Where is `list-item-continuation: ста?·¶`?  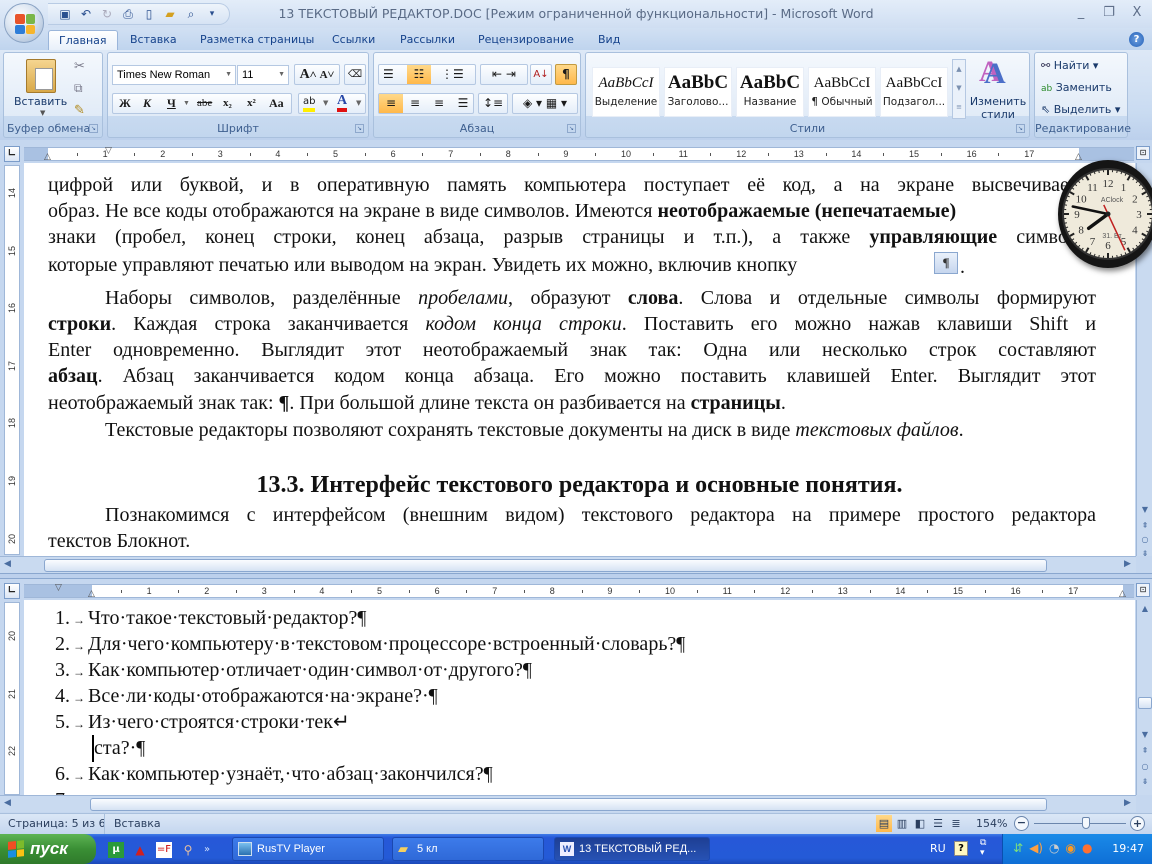 list-item-continuation: ста?·¶ is located at coordinates (118, 748).